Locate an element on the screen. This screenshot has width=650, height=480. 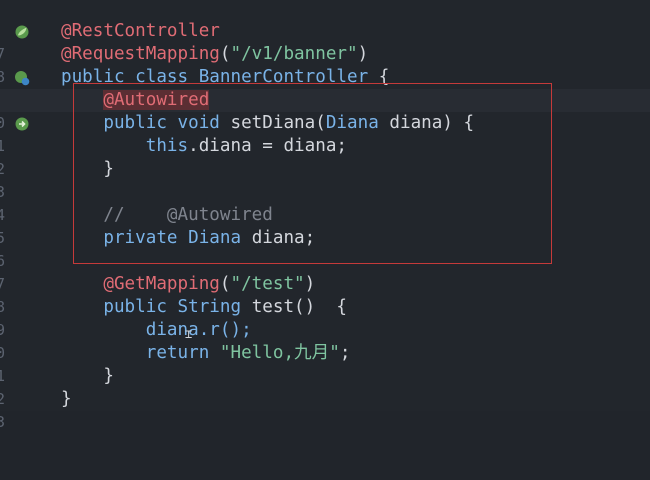
line-number: 3 is located at coordinates (3, 422).